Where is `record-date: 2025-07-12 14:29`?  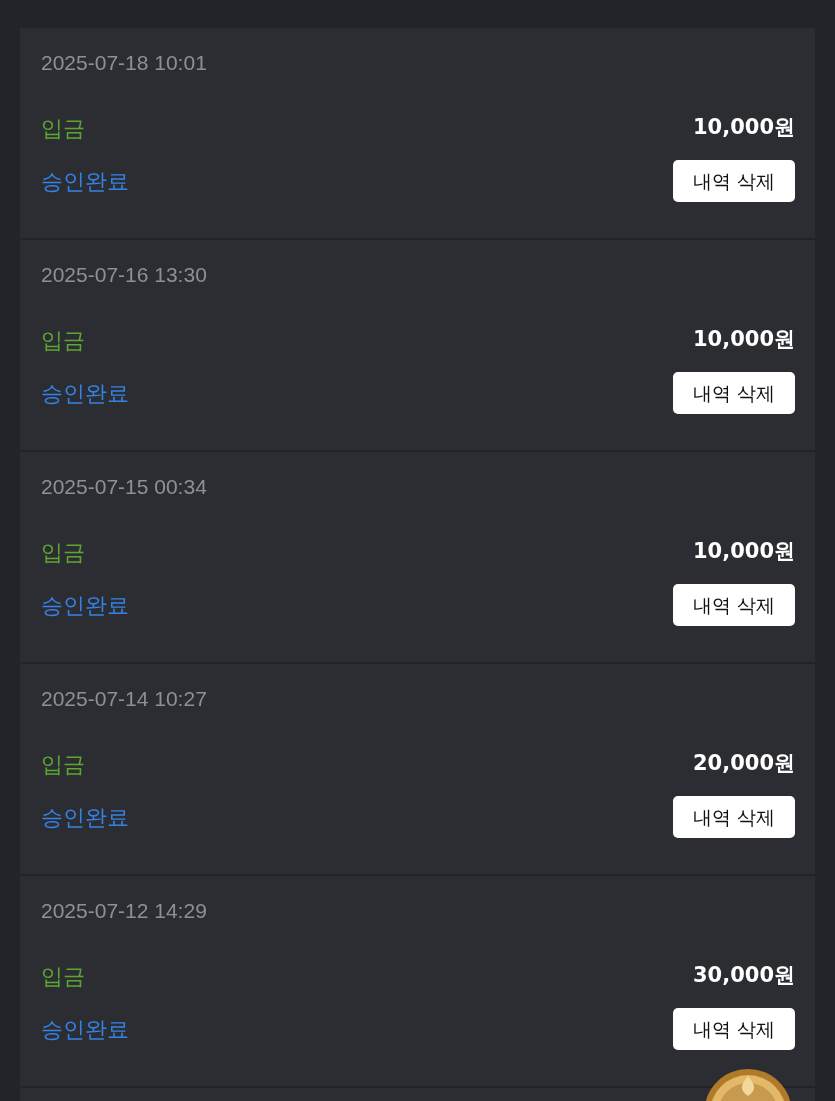
record-date: 2025-07-12 14:29 is located at coordinates (124, 910).